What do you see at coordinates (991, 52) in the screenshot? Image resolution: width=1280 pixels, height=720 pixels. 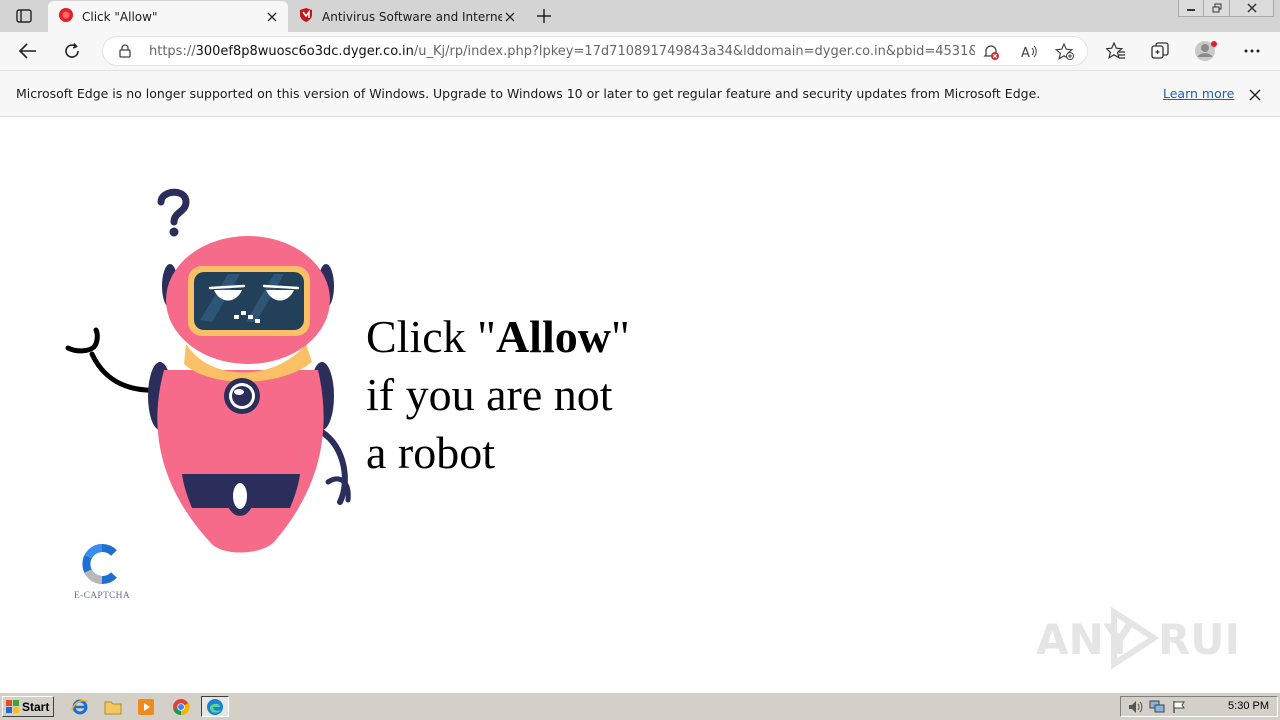 I see `notification-blocked-icon` at bounding box center [991, 52].